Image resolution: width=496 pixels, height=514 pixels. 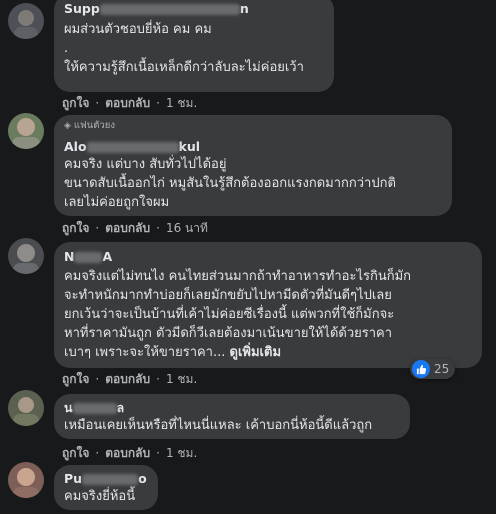 What do you see at coordinates (433, 369) in the screenshot?
I see `reaction-summary: 25` at bounding box center [433, 369].